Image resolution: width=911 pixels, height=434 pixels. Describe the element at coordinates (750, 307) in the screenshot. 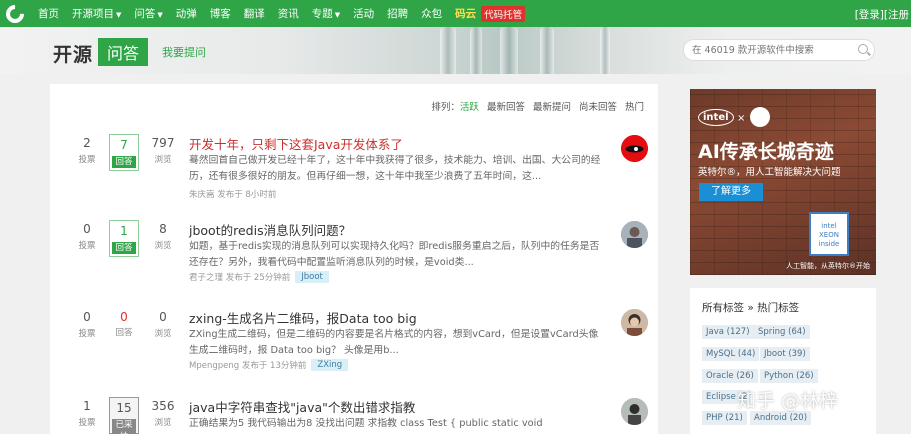

I see `tag-panel-title: 所有标签 » 热门标签` at that location.